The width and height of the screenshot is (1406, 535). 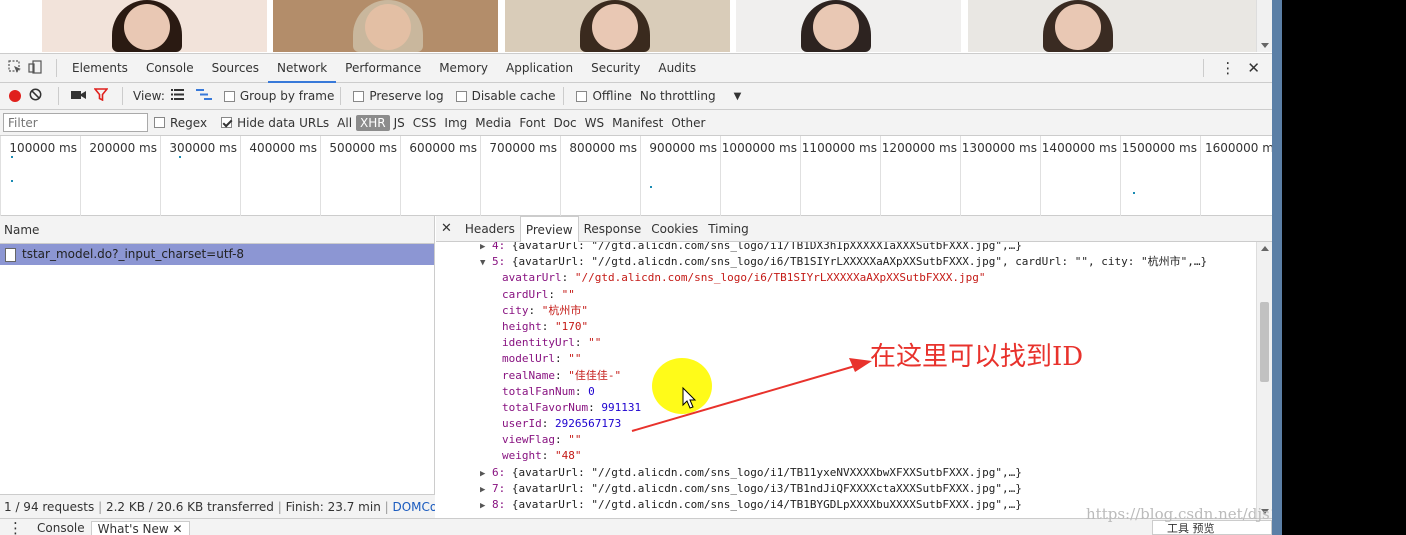 What do you see at coordinates (1179, 514) in the screenshot?
I see `watermark: https://blog.csdn.net/djs123DJS` at bounding box center [1179, 514].